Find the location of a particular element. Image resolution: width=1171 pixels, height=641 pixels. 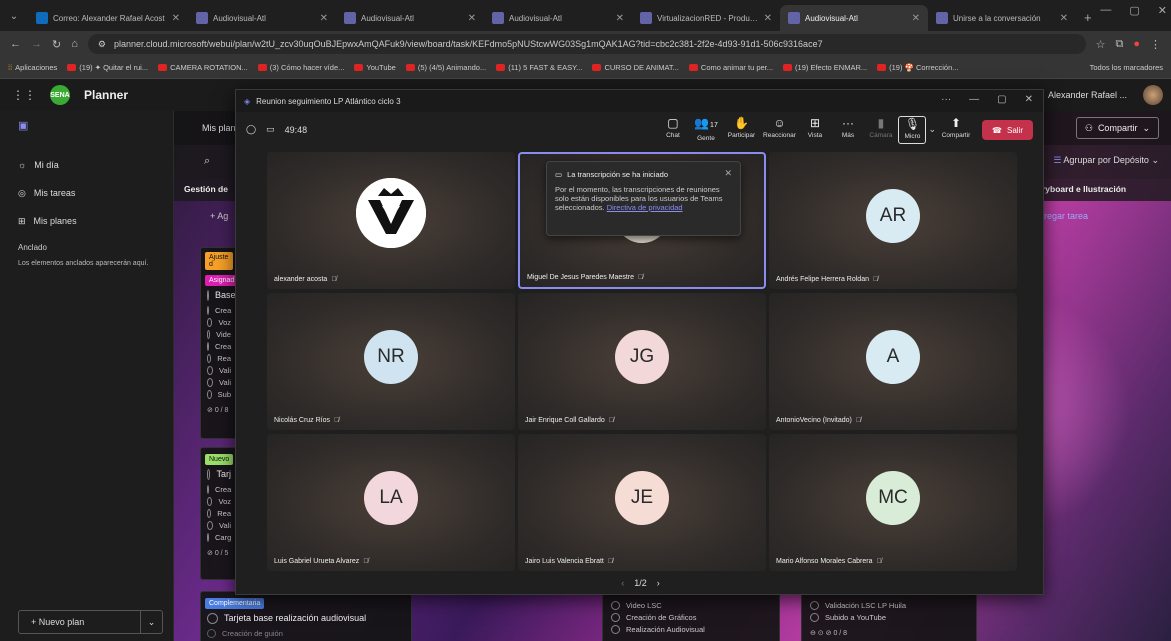

participant-tile: alexander acosta 🎙̸ is located at coordinates (391, 220).